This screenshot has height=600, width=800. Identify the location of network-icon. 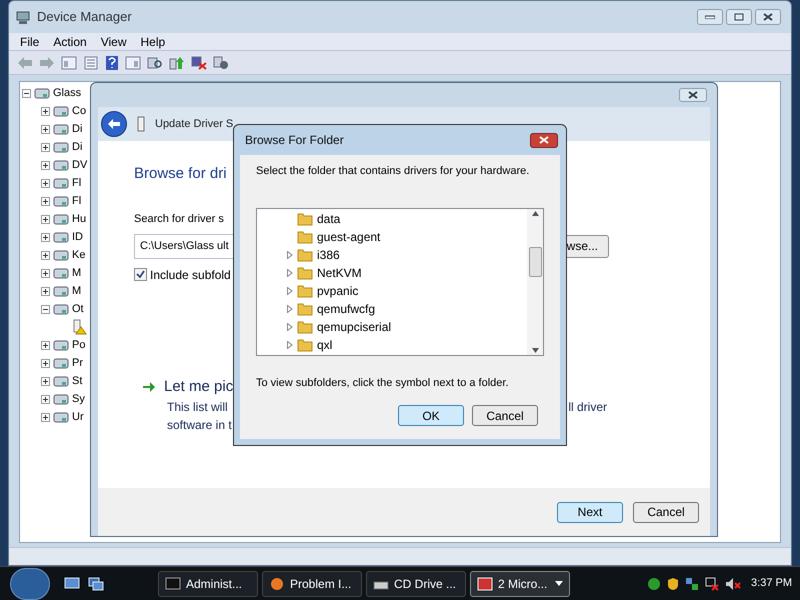
(692, 583).